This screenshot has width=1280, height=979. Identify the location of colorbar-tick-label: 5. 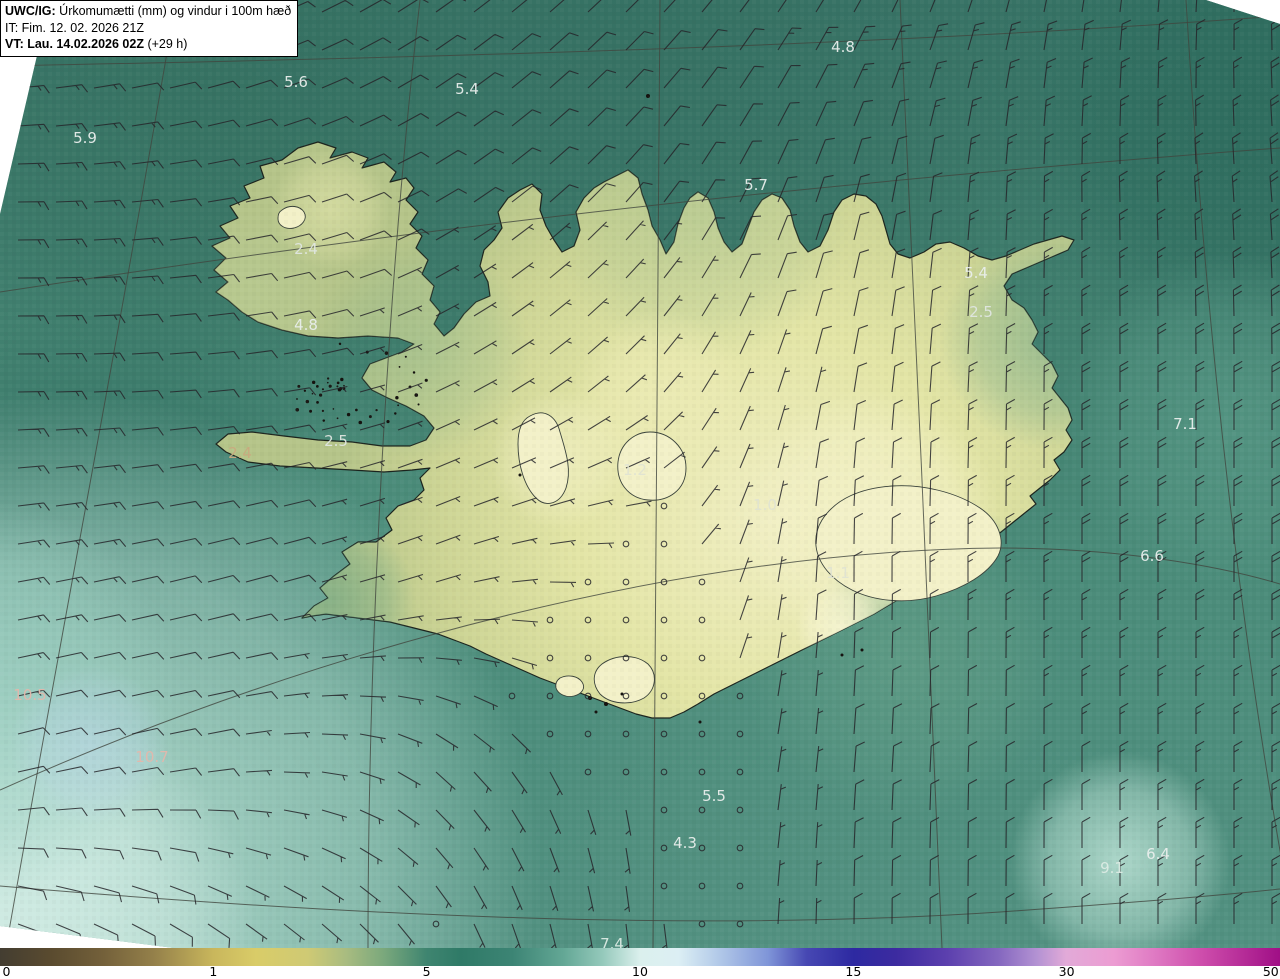
(426, 971).